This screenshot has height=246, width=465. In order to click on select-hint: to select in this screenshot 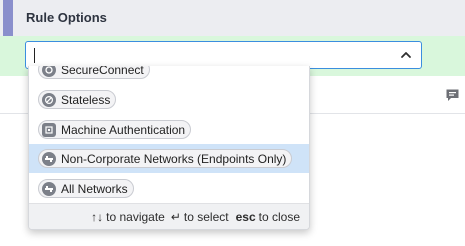, I will do `click(206, 216)`.